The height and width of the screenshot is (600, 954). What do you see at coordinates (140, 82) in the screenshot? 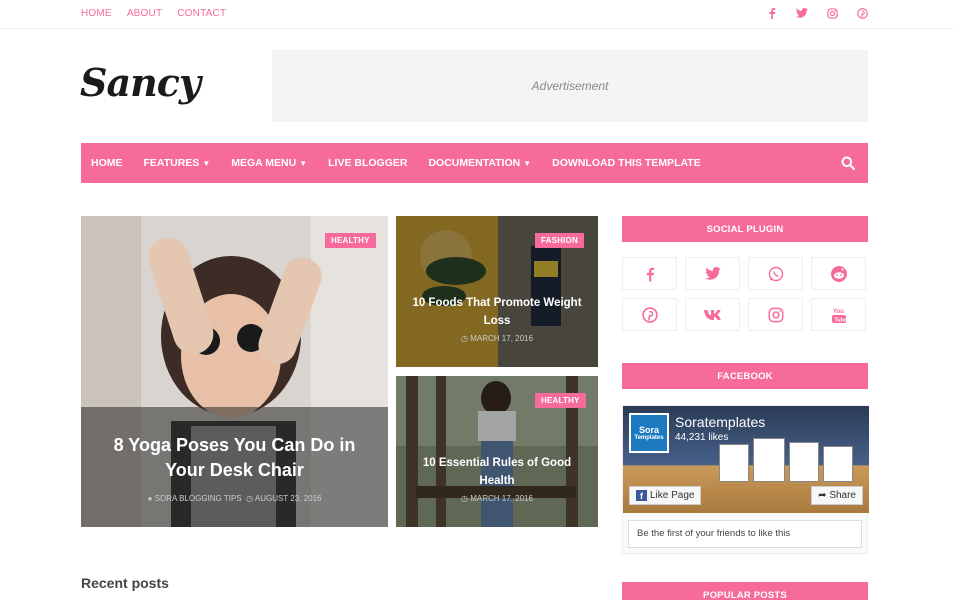
I see `logo-text: Sancy` at bounding box center [140, 82].